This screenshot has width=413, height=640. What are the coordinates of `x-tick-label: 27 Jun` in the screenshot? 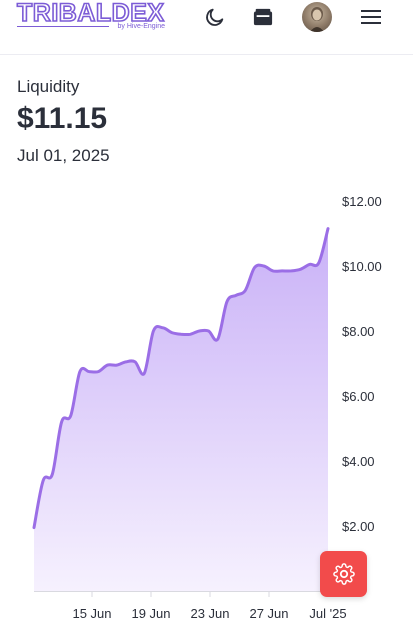 It's located at (268, 613).